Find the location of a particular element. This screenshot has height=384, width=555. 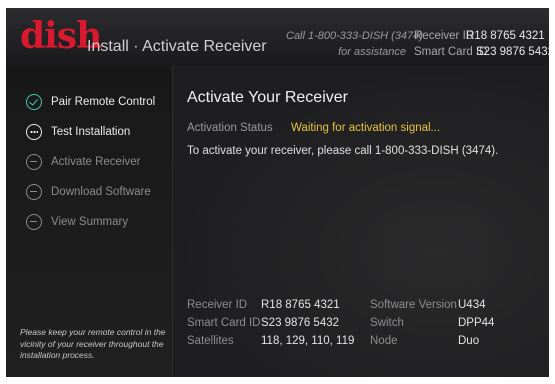

info-satellites-value: 118, 129, 110, 119 is located at coordinates (308, 341).